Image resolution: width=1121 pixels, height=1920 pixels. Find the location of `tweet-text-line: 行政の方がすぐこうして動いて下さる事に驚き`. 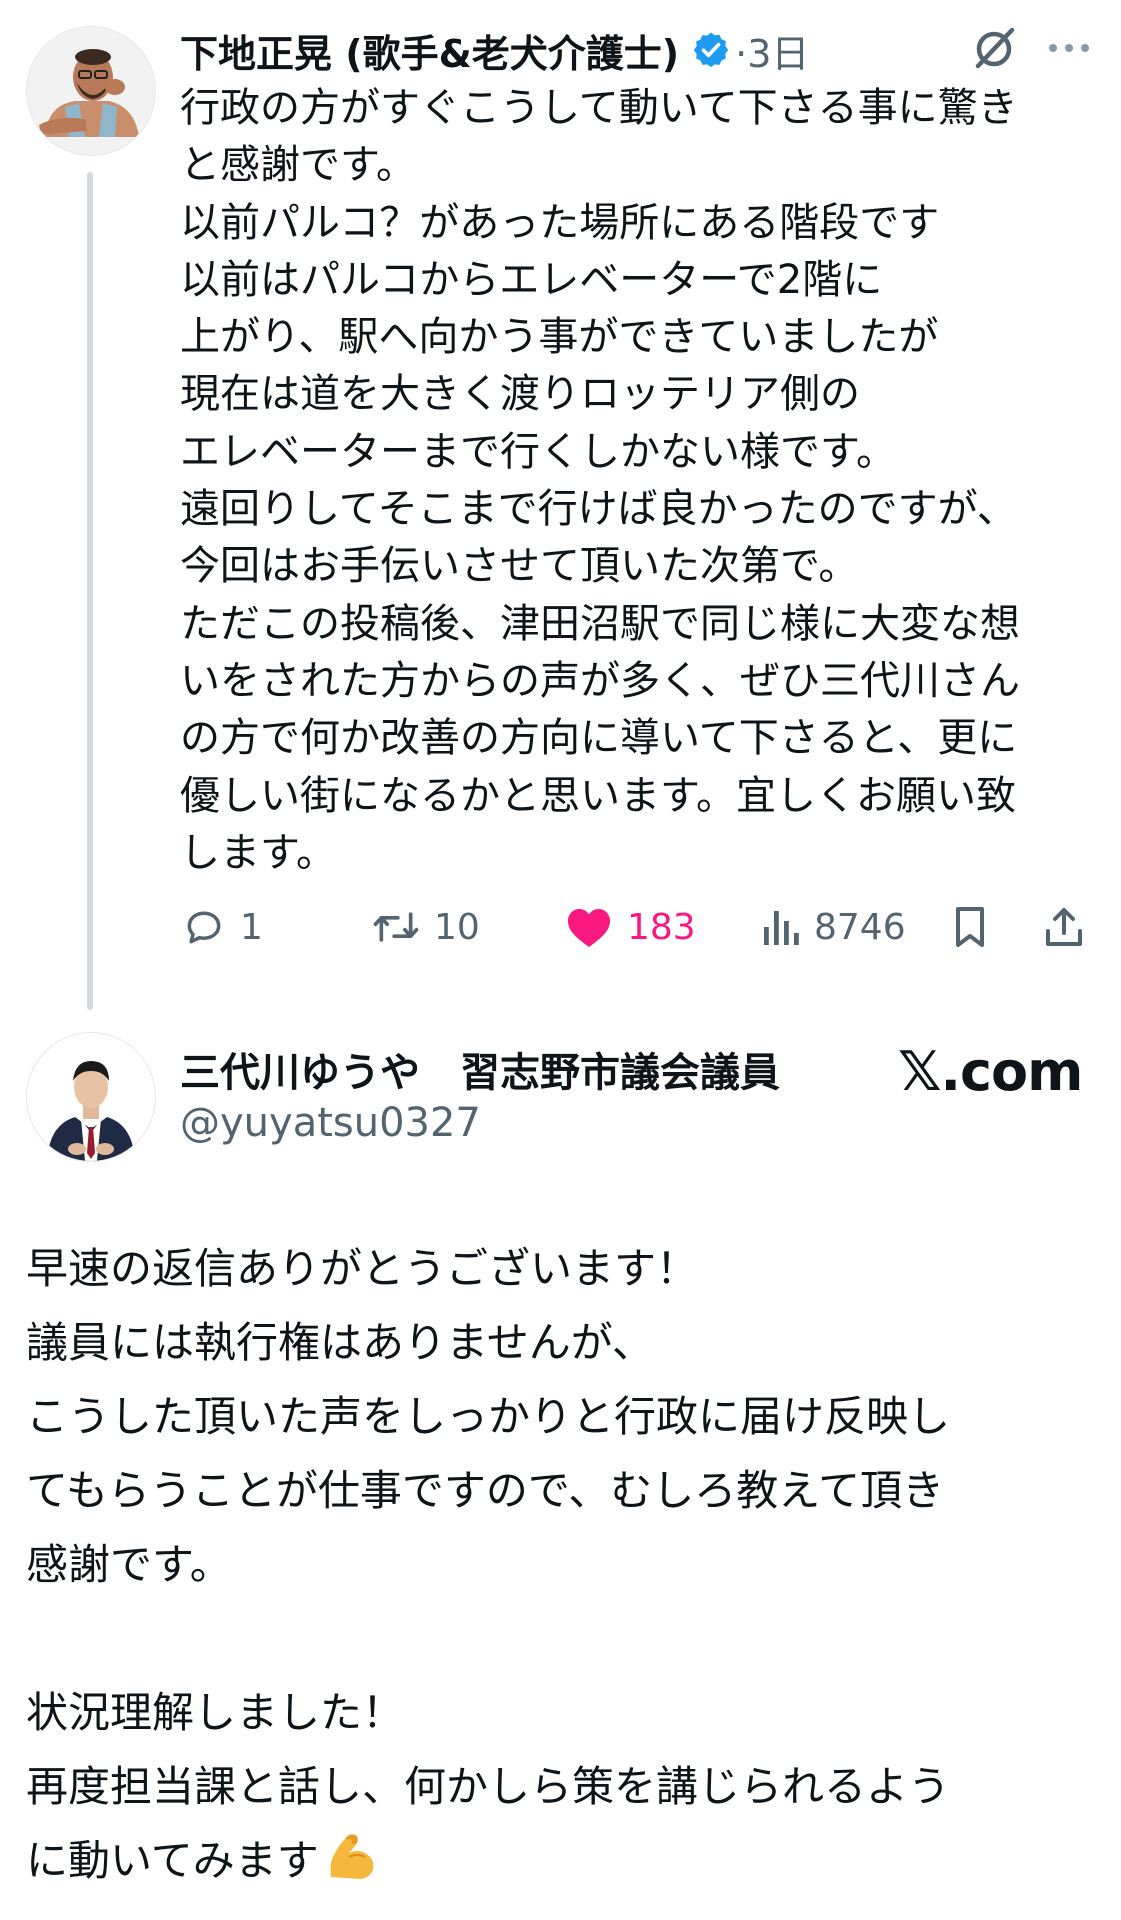

tweet-text-line: 行政の方がすぐこうして動いて下さる事に驚き is located at coordinates (599, 108).